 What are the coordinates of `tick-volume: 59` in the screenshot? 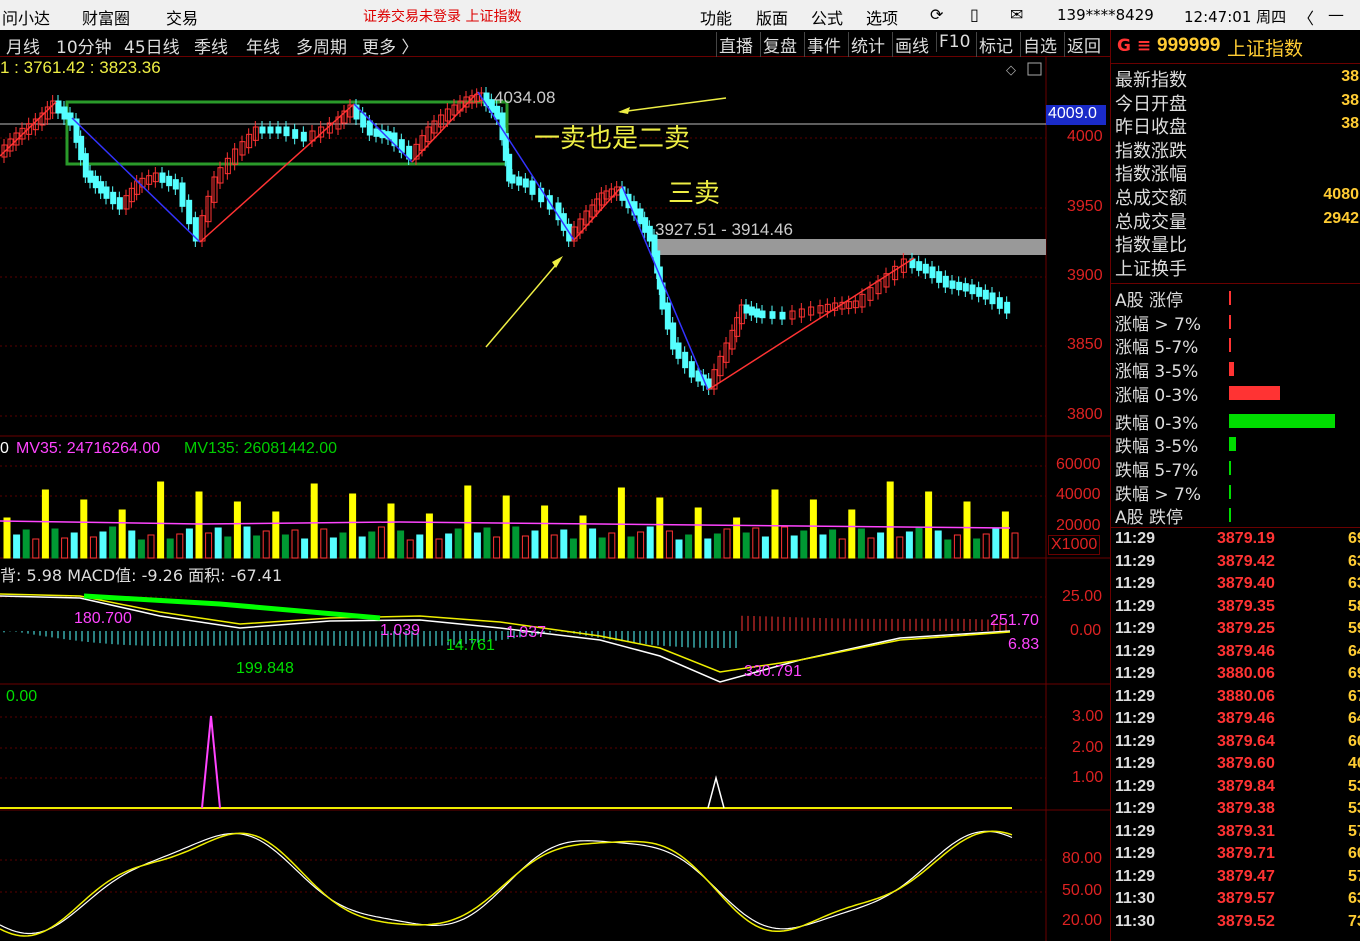 It's located at (1354, 628).